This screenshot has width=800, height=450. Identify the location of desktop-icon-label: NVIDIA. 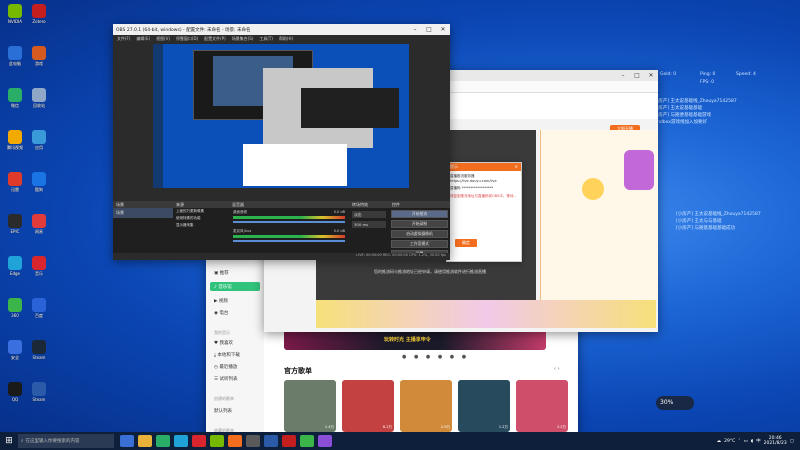
(15, 21).